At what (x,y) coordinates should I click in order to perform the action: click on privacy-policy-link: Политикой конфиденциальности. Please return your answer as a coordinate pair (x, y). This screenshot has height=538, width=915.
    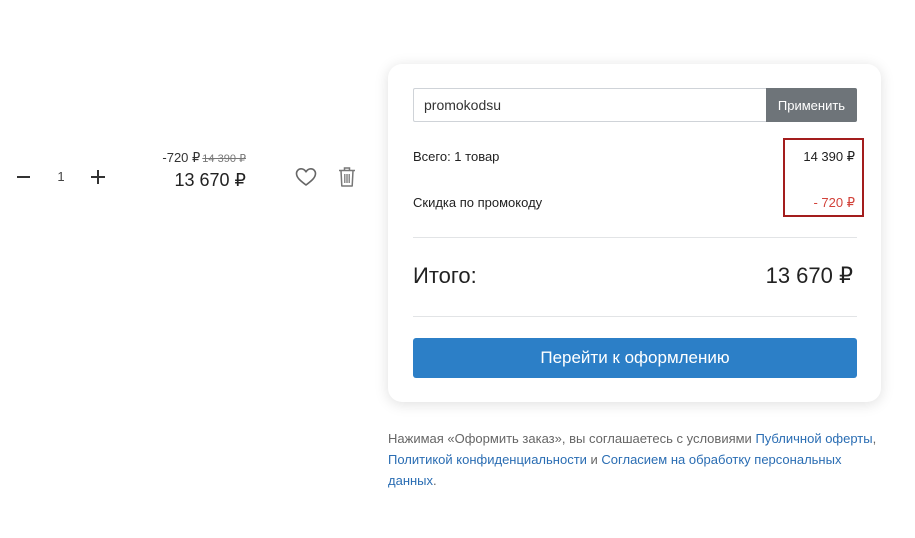
    Looking at the image, I should click on (487, 459).